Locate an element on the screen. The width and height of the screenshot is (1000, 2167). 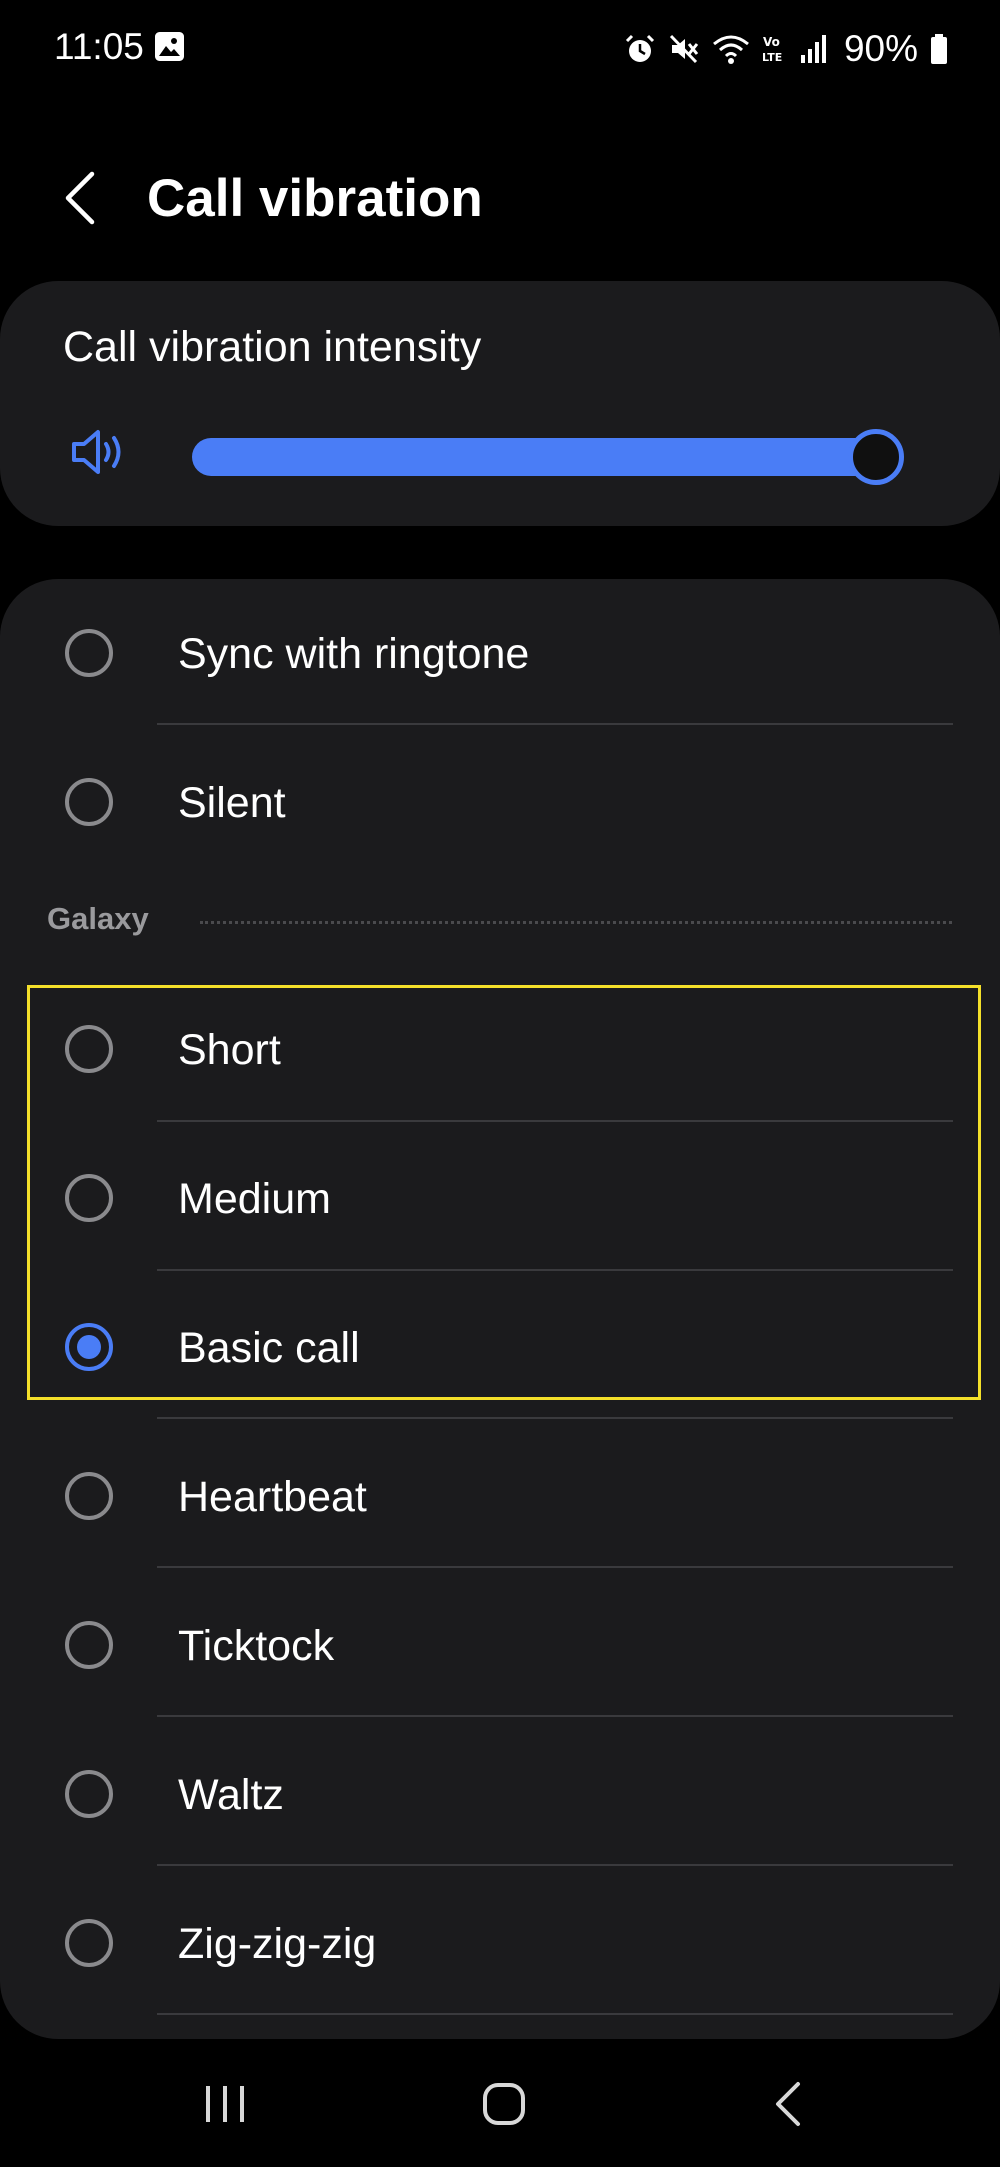
intensity-card: Call vibration intensity is located at coordinates (500, 403).